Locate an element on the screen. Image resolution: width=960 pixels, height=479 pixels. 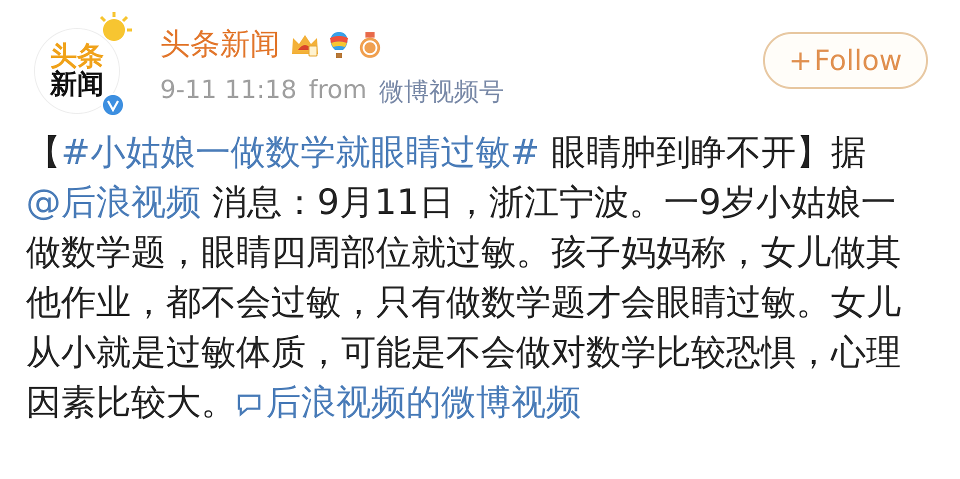
medal-icon is located at coordinates (370, 44).